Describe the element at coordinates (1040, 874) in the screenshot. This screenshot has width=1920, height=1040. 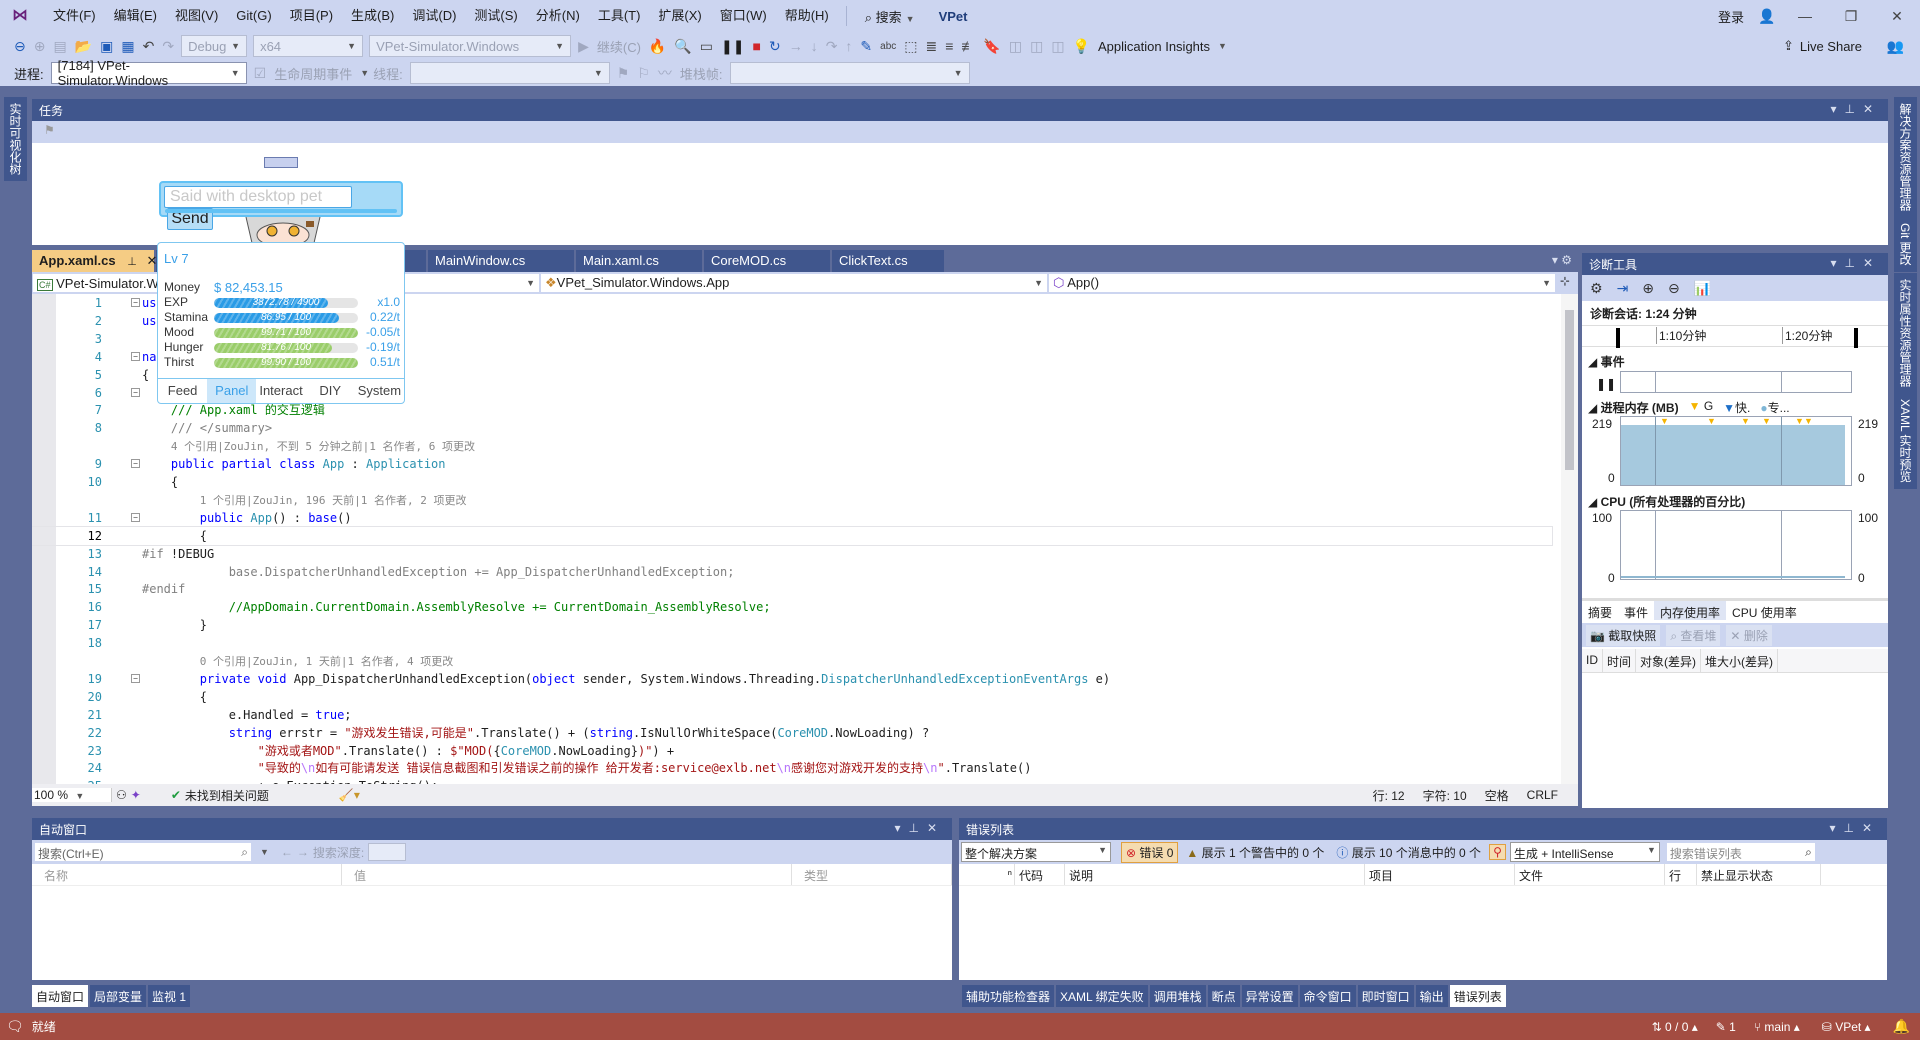
I see `col-code: 代码` at that location.